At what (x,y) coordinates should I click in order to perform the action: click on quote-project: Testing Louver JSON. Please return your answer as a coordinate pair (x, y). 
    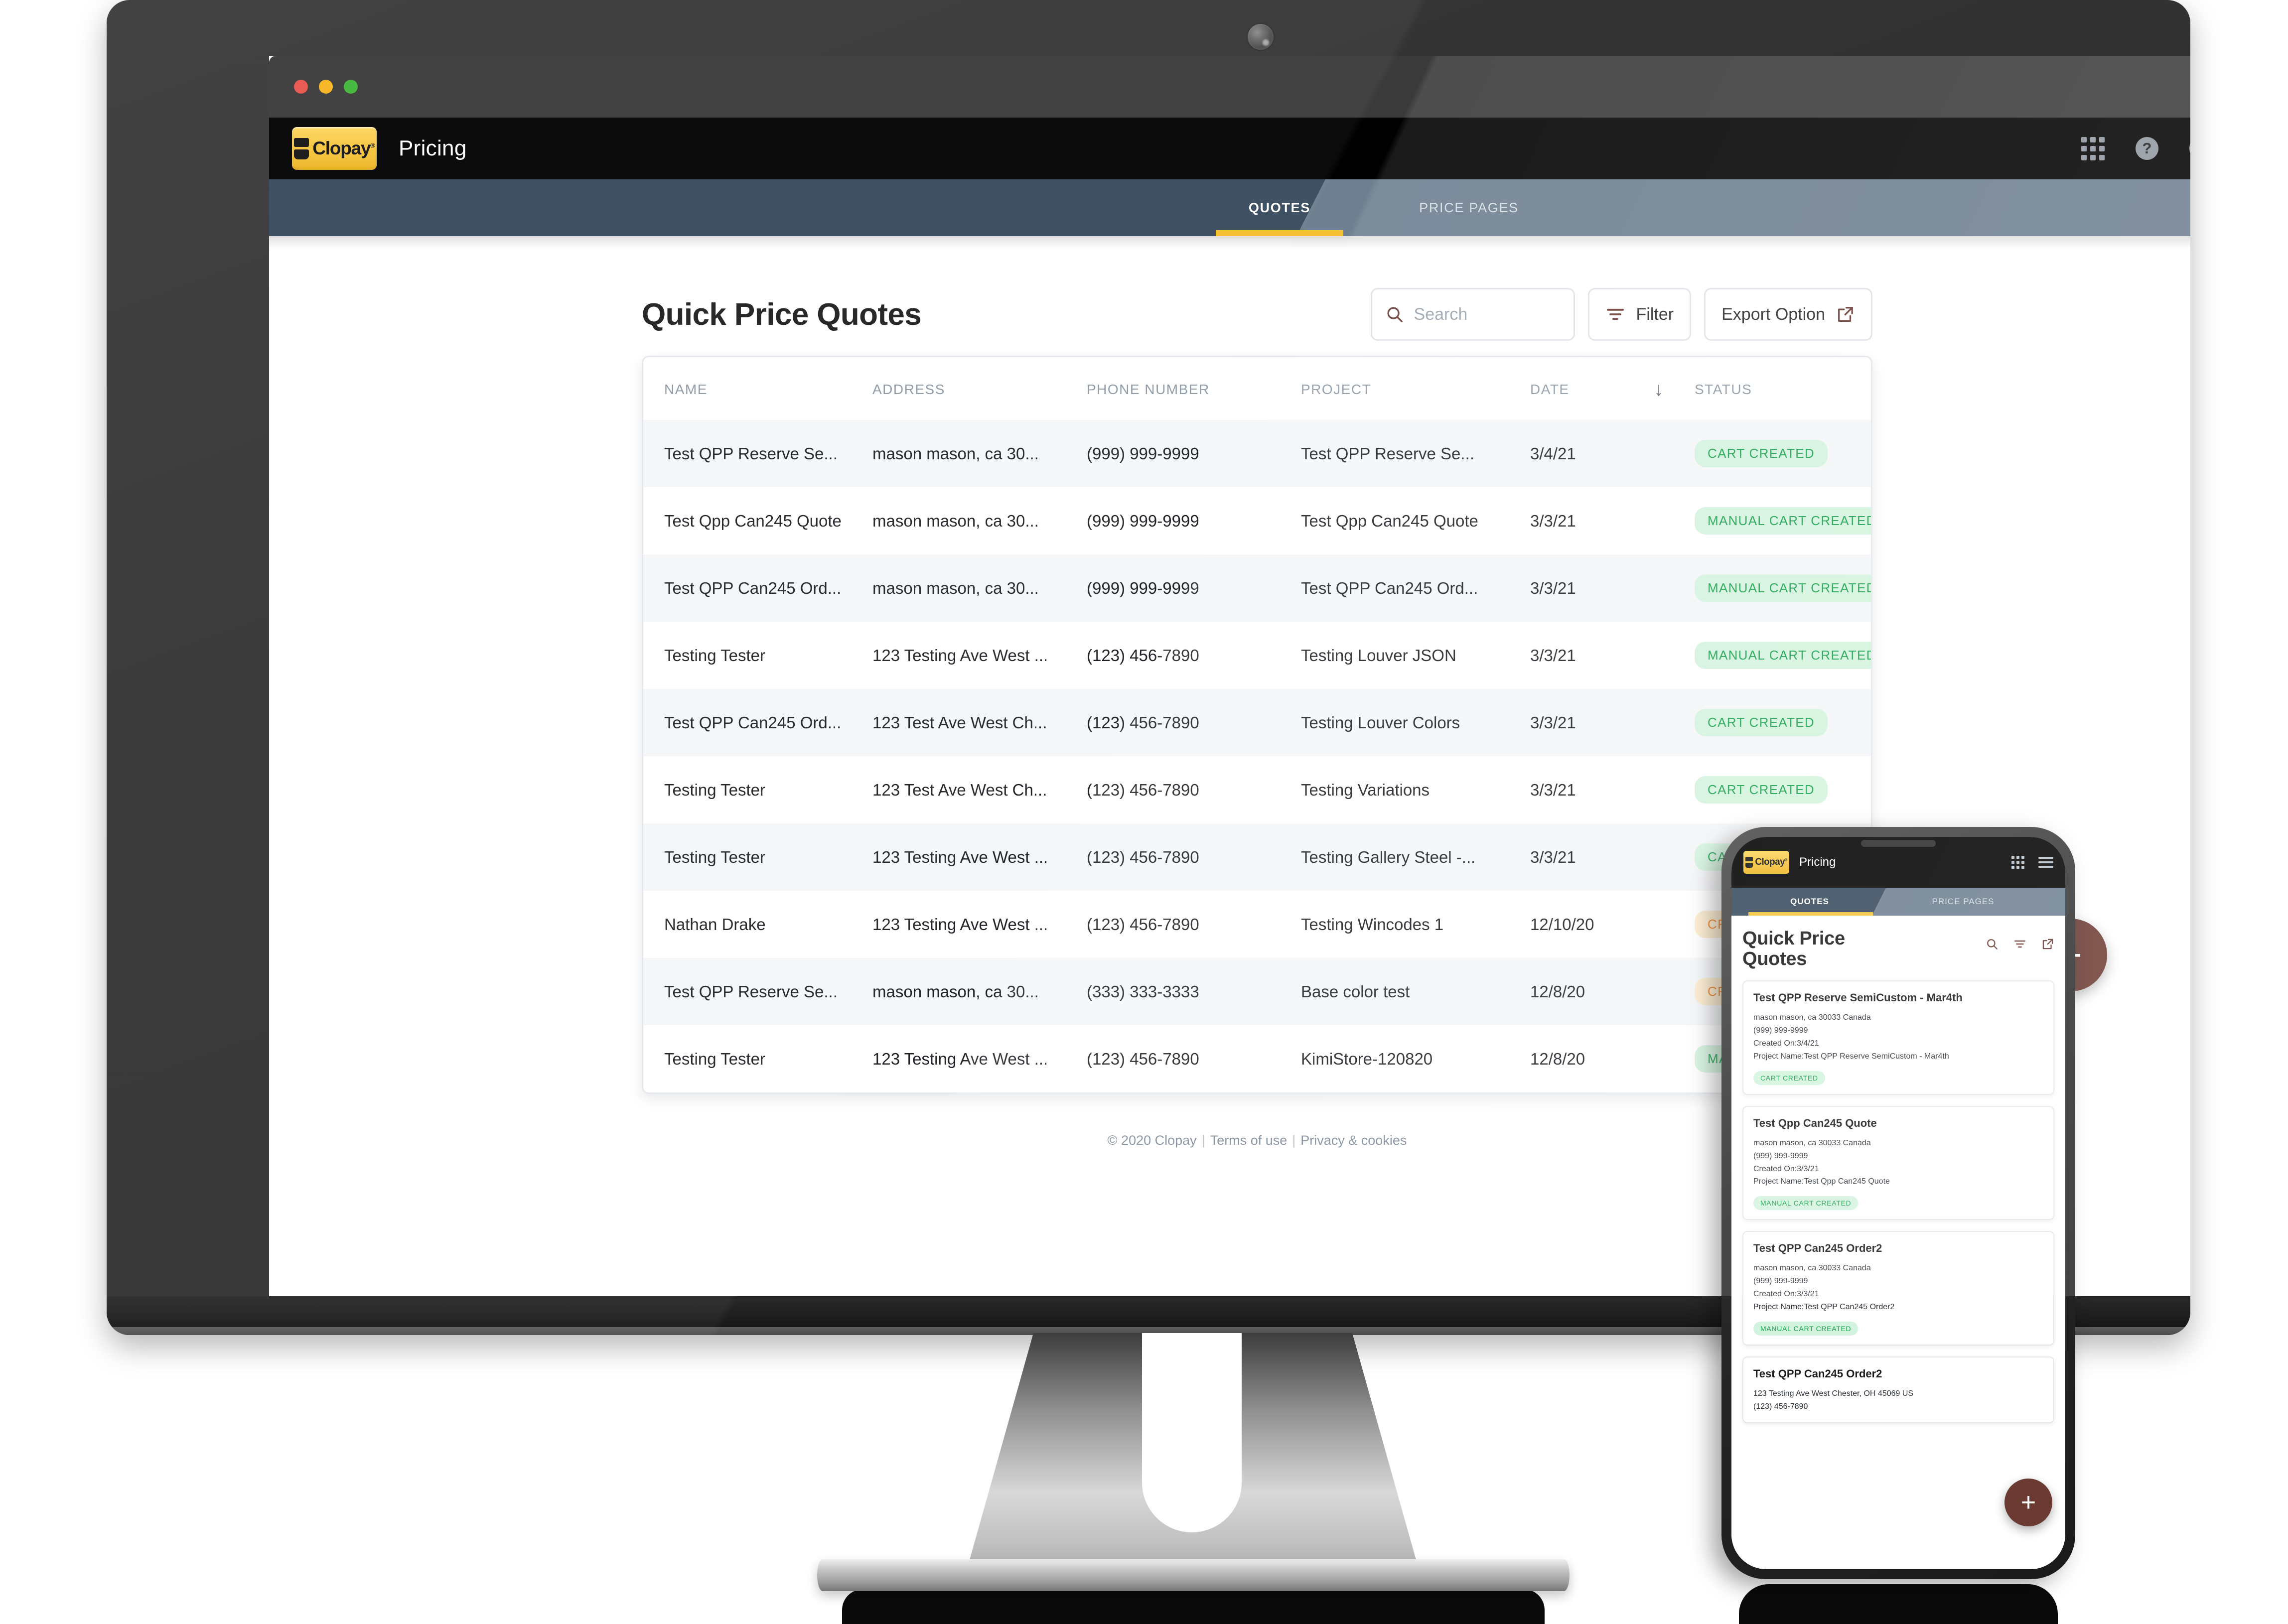
    Looking at the image, I should click on (1378, 656).